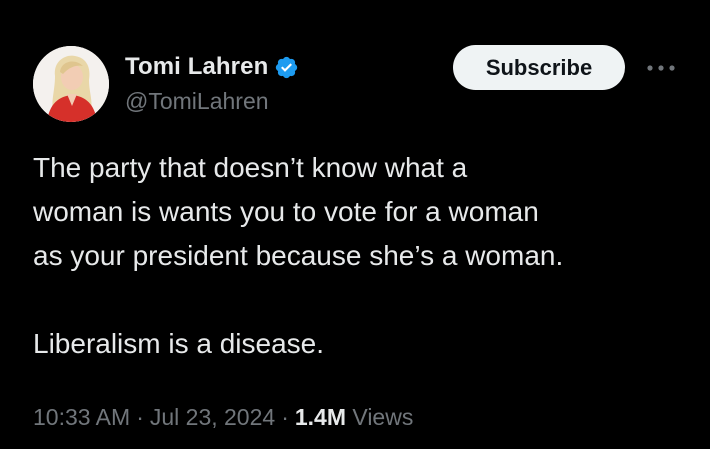 Image resolution: width=710 pixels, height=449 pixels. I want to click on more-options-button, so click(661, 68).